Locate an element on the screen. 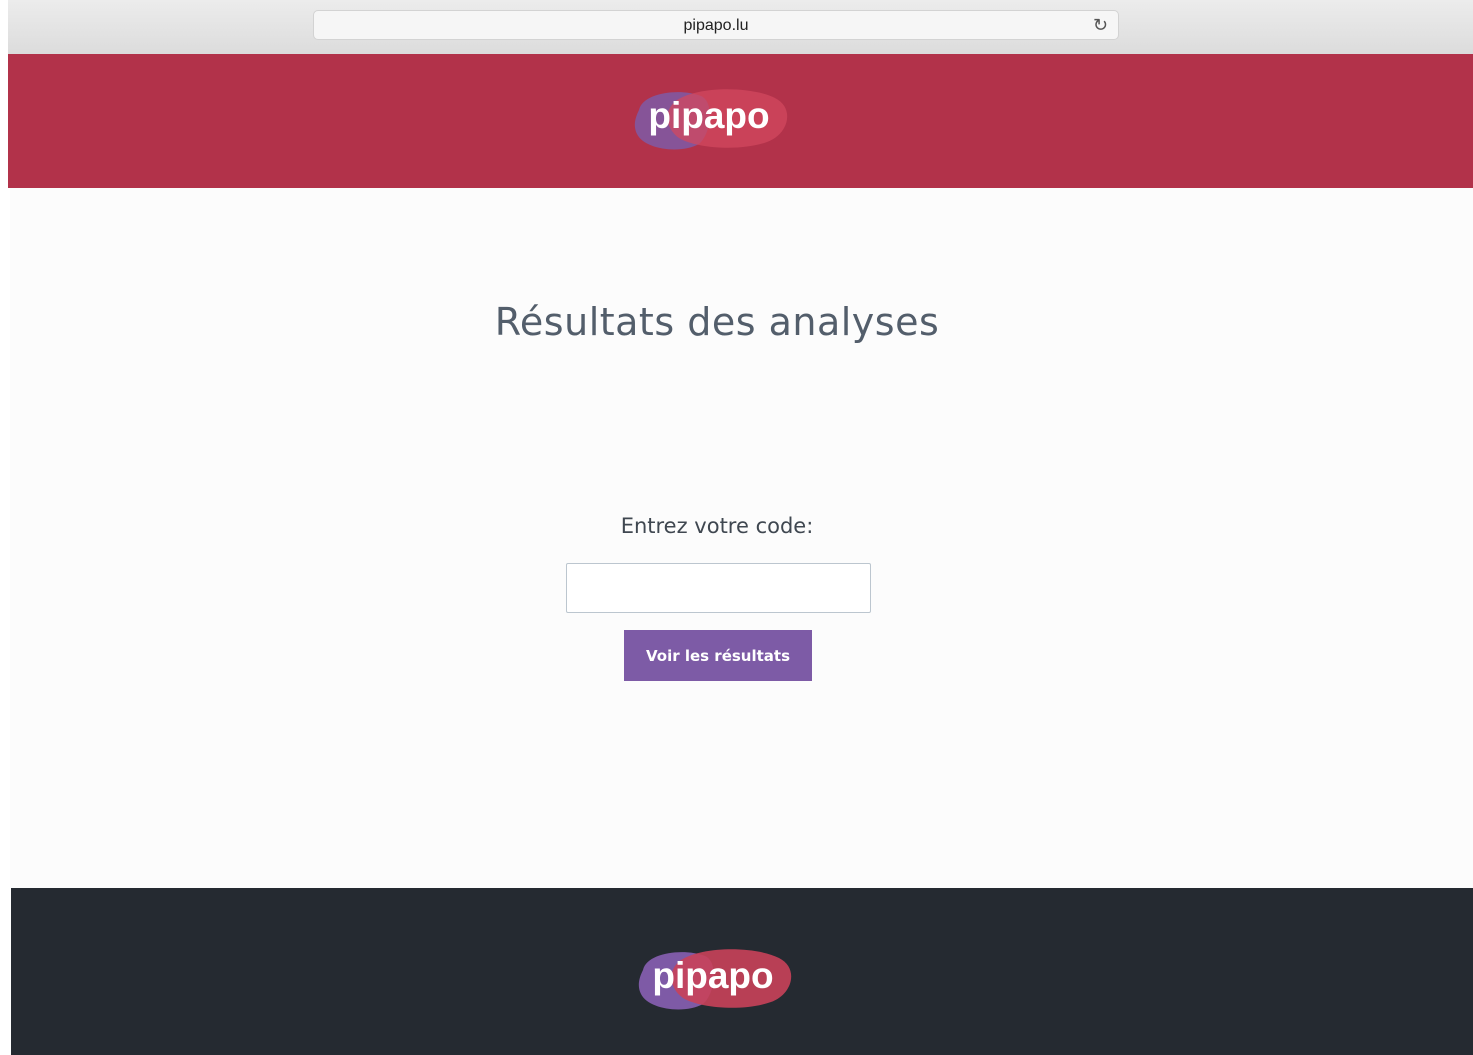 This screenshot has width=1473, height=1055. view-results-button: Voir les résultats is located at coordinates (718, 655).